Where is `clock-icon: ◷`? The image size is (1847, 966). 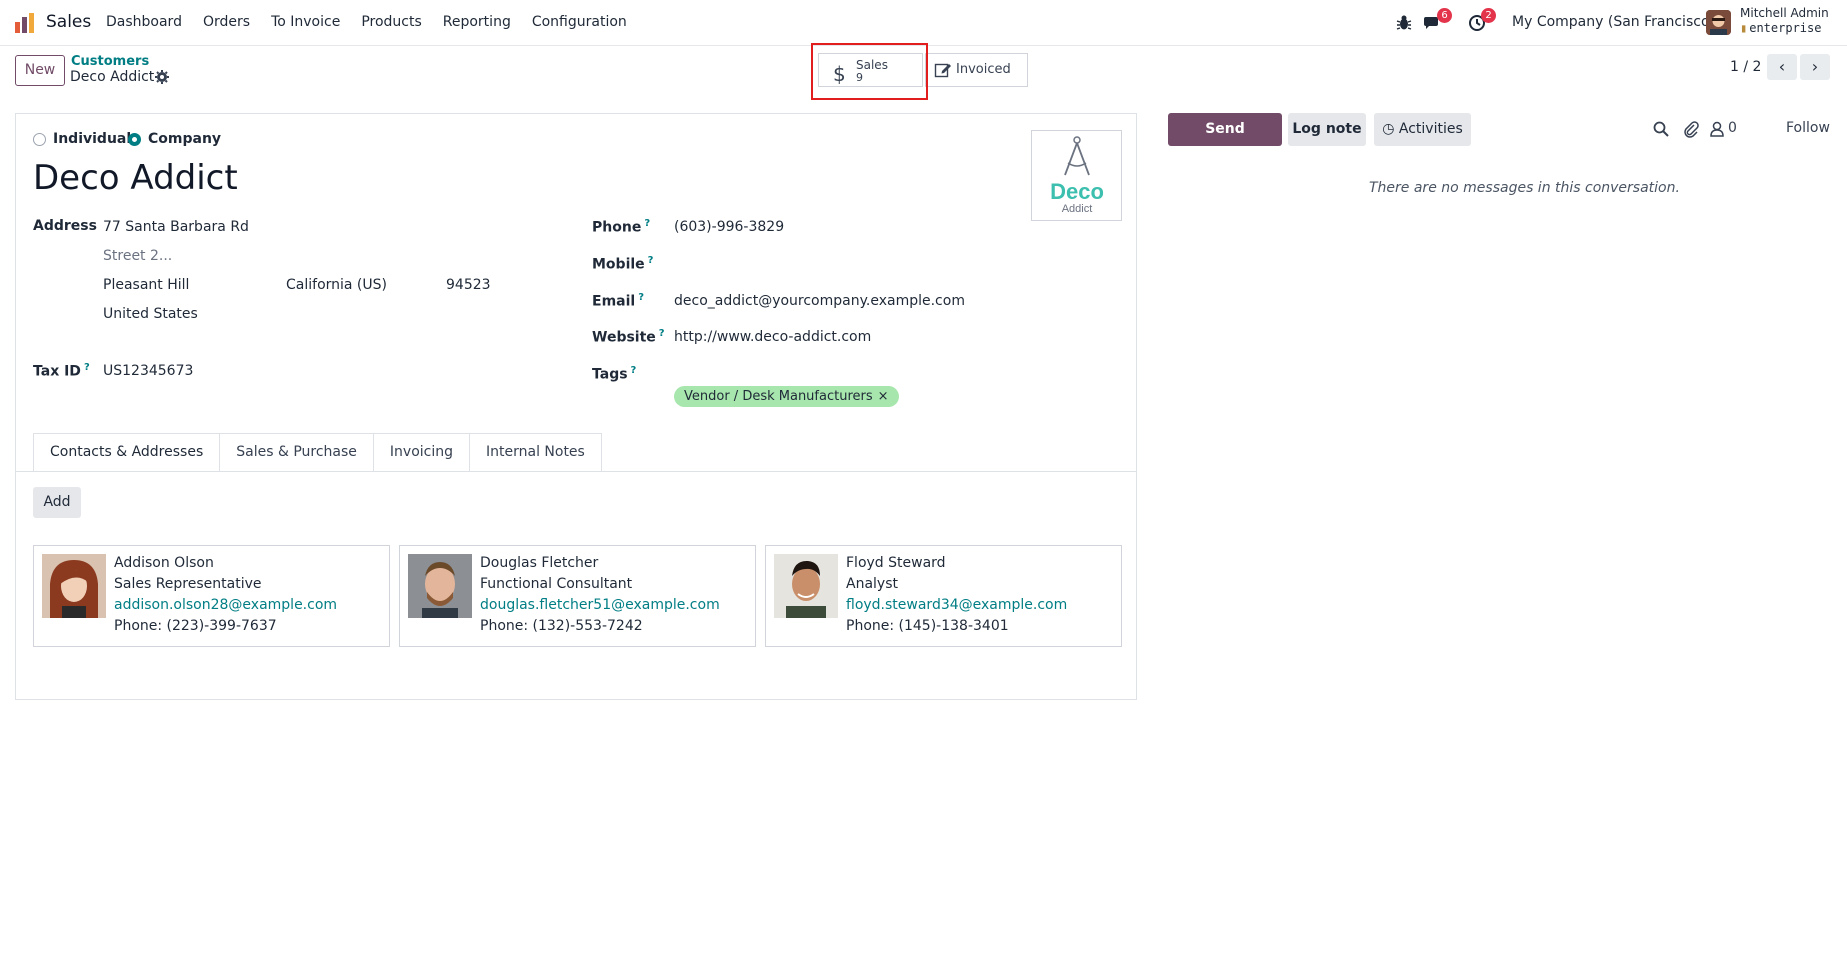 clock-icon: ◷ is located at coordinates (1390, 129).